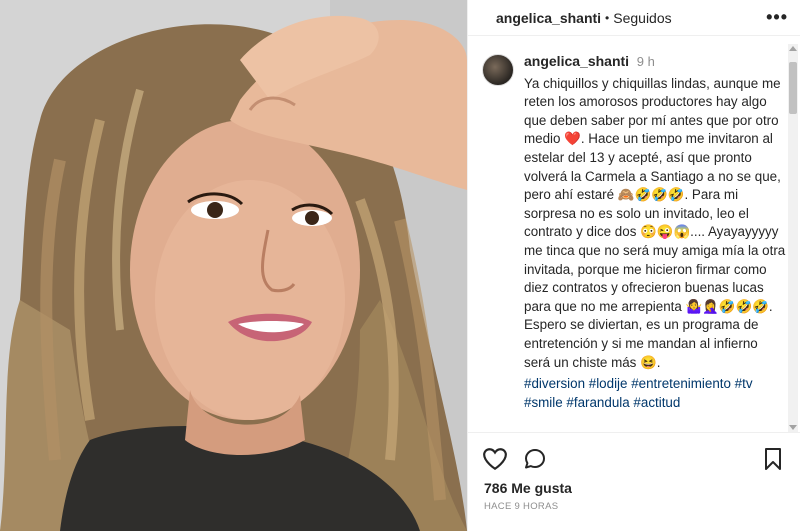  What do you see at coordinates (521, 506) in the screenshot?
I see `post-time-ago: HACE 9 HORAS` at bounding box center [521, 506].